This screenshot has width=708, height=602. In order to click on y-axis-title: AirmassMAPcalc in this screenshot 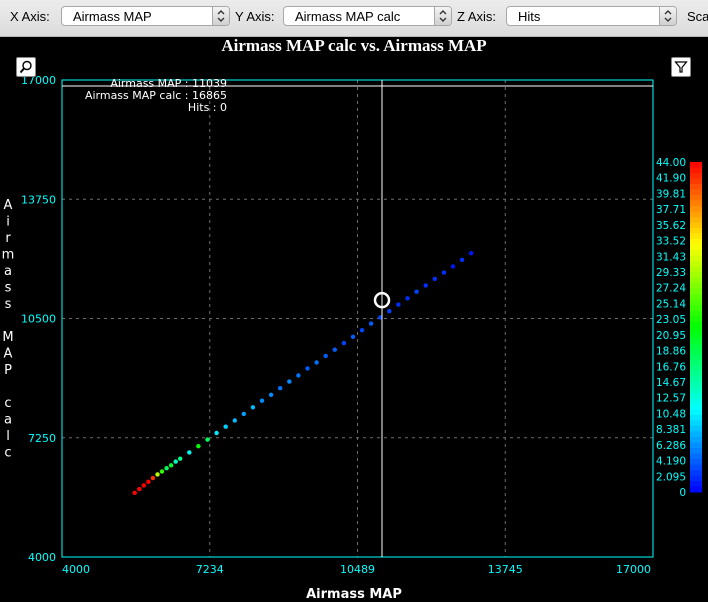, I will do `click(8, 329)`.